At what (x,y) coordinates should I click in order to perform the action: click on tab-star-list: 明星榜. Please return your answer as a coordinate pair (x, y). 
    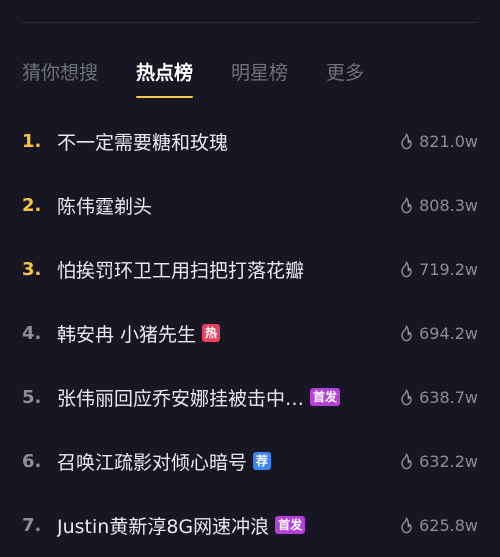
    Looking at the image, I should click on (259, 73).